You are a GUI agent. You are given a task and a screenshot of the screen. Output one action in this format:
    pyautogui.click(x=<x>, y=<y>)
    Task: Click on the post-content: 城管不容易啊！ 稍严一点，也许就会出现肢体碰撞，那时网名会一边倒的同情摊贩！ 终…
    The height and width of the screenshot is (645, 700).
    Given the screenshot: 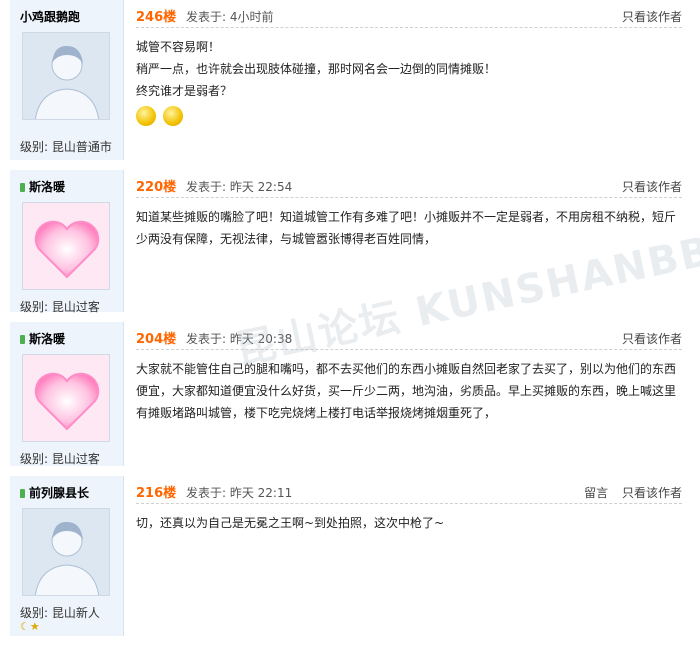 What is the action you would take?
    pyautogui.click(x=409, y=81)
    